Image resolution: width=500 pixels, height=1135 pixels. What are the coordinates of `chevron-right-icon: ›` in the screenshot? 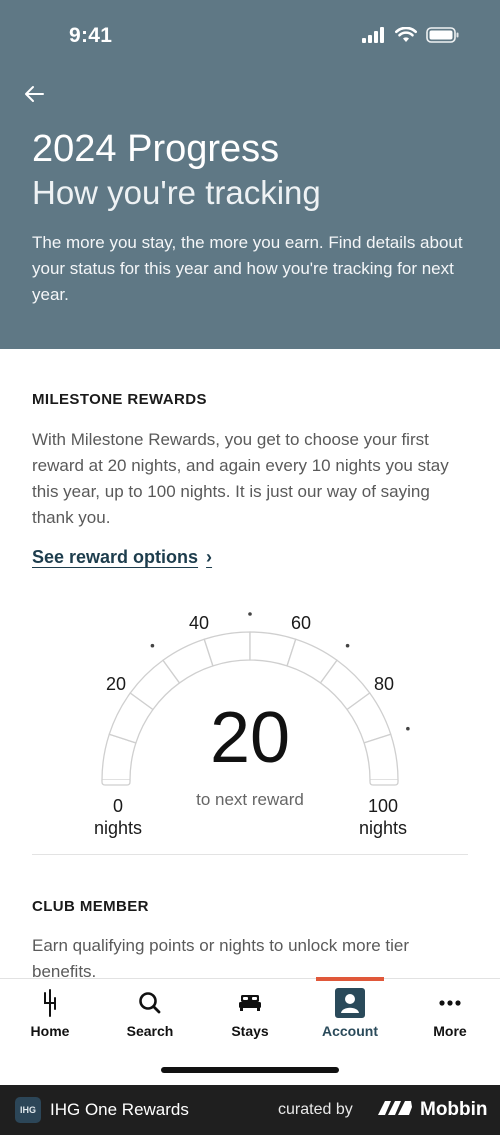 It's located at (209, 557).